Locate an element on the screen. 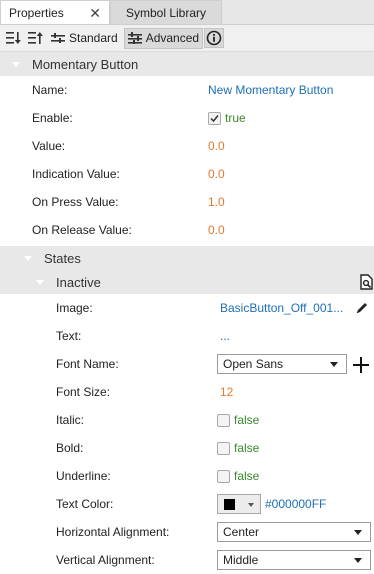 Image resolution: width=374 pixels, height=574 pixels. underline-checkbox is located at coordinates (223, 476).